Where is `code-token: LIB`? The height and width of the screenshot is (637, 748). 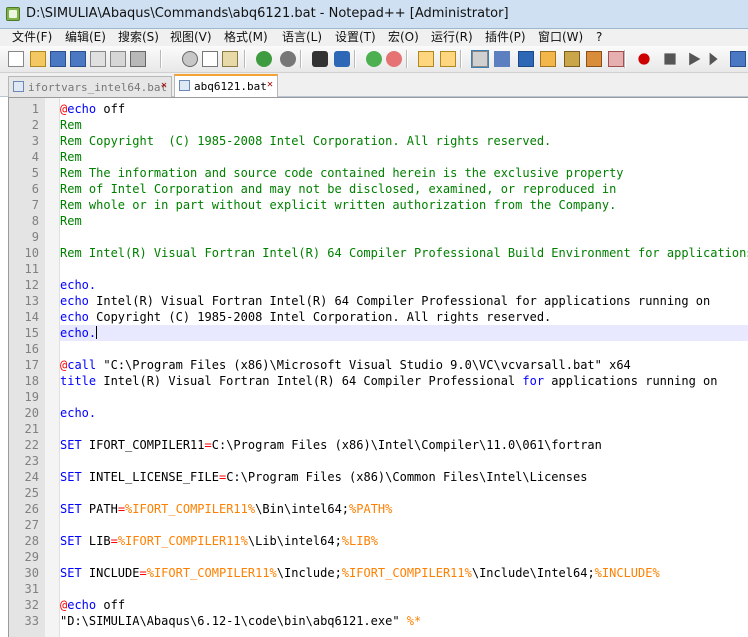
code-token: LIB is located at coordinates (96, 541).